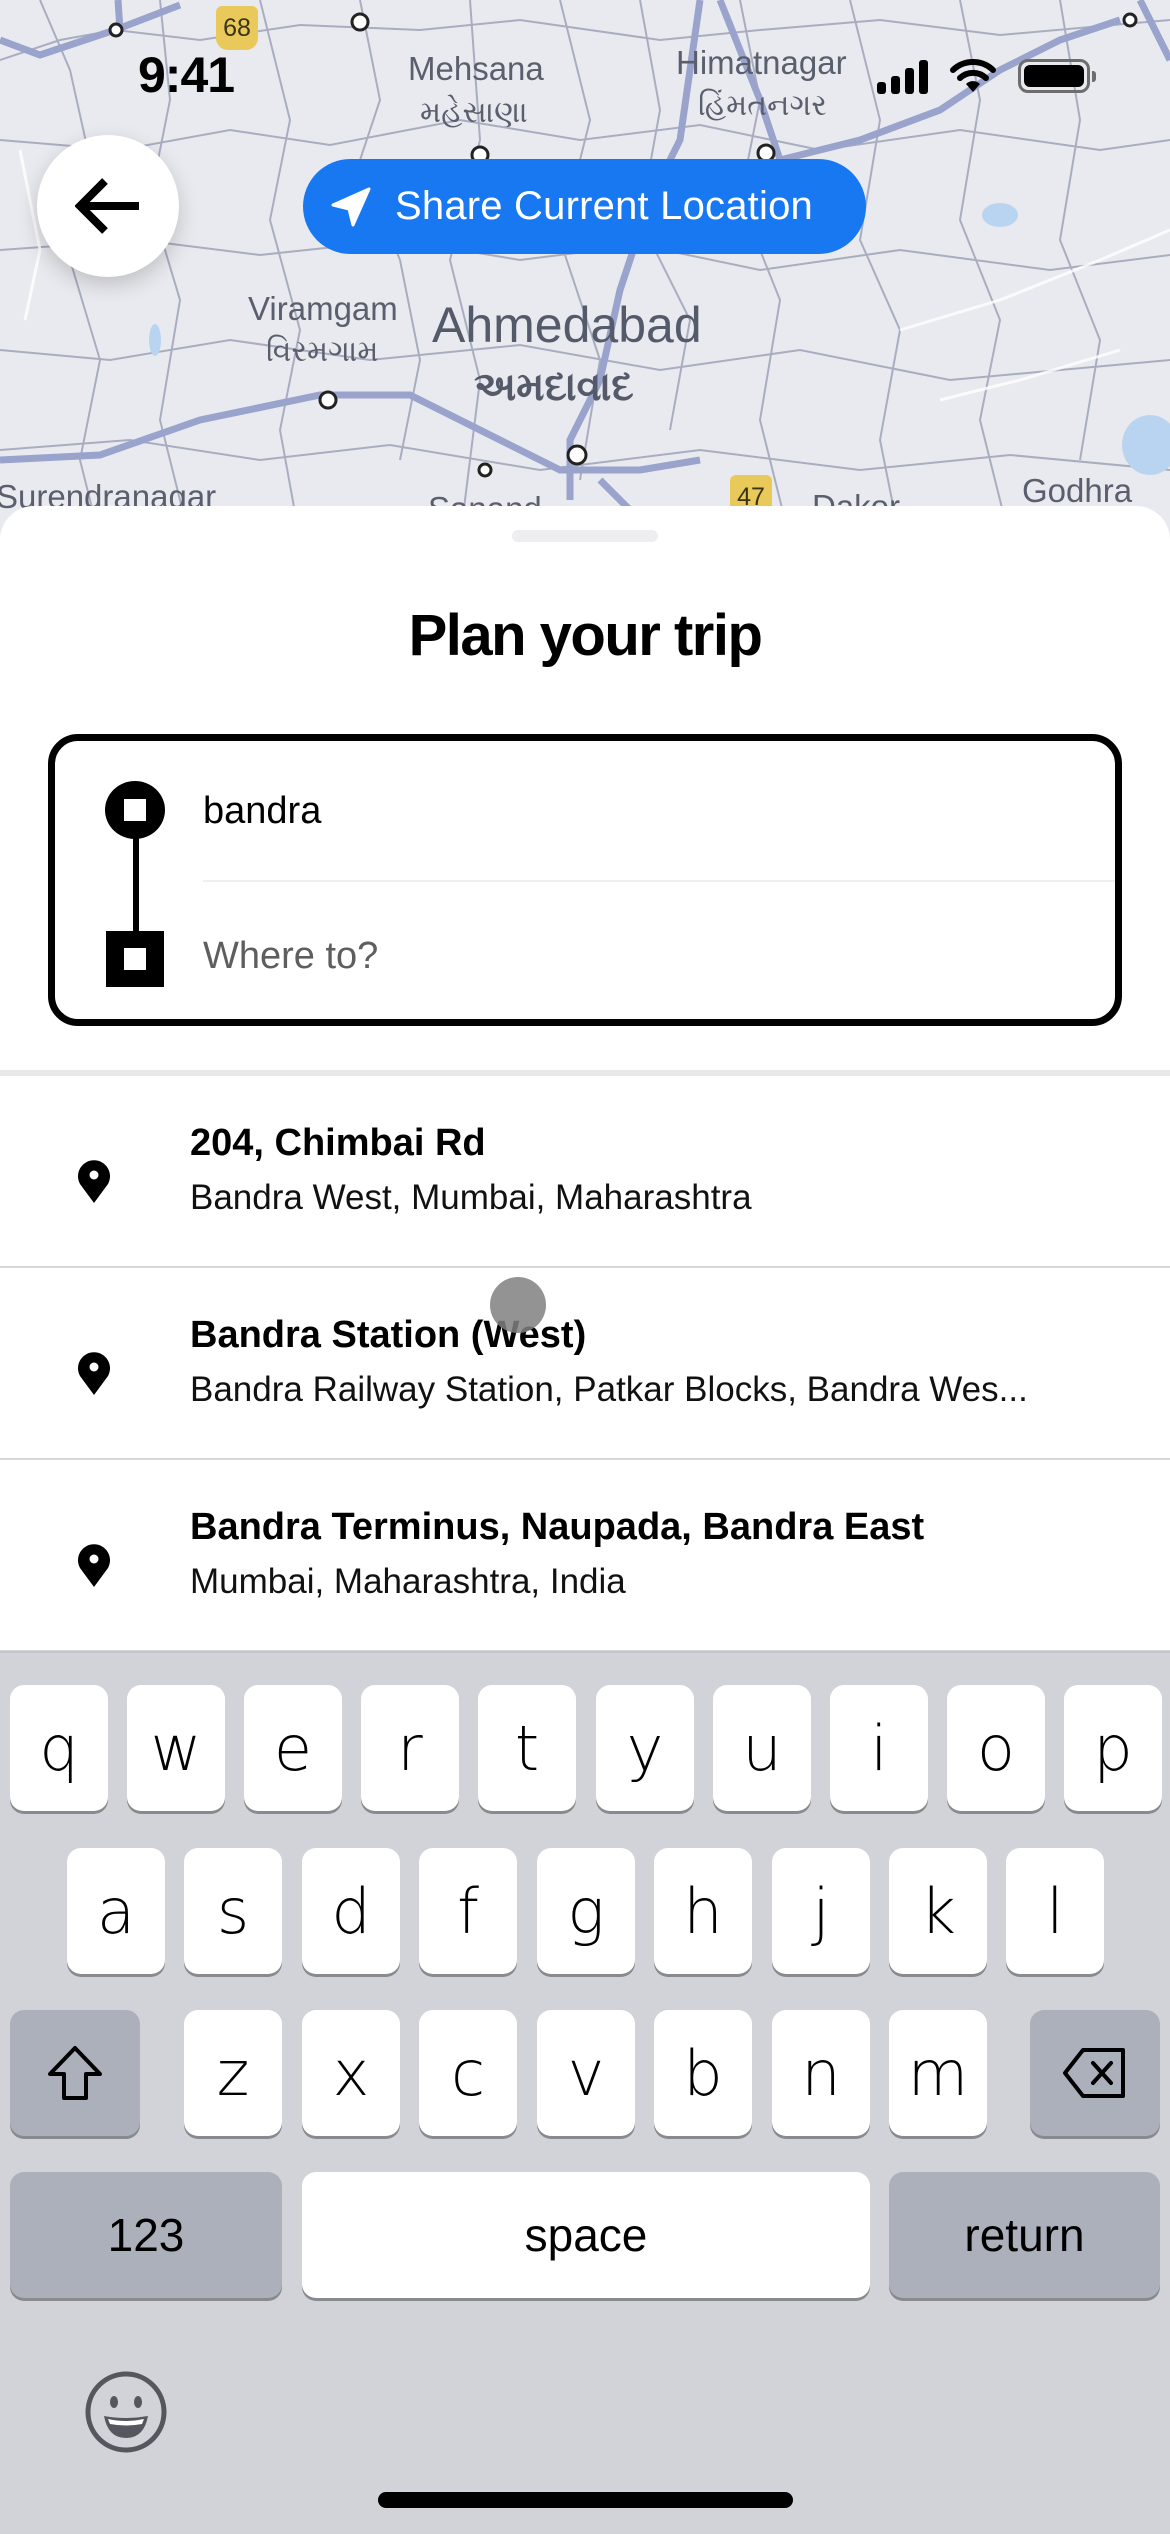  I want to click on delete-key, so click(1095, 2073).